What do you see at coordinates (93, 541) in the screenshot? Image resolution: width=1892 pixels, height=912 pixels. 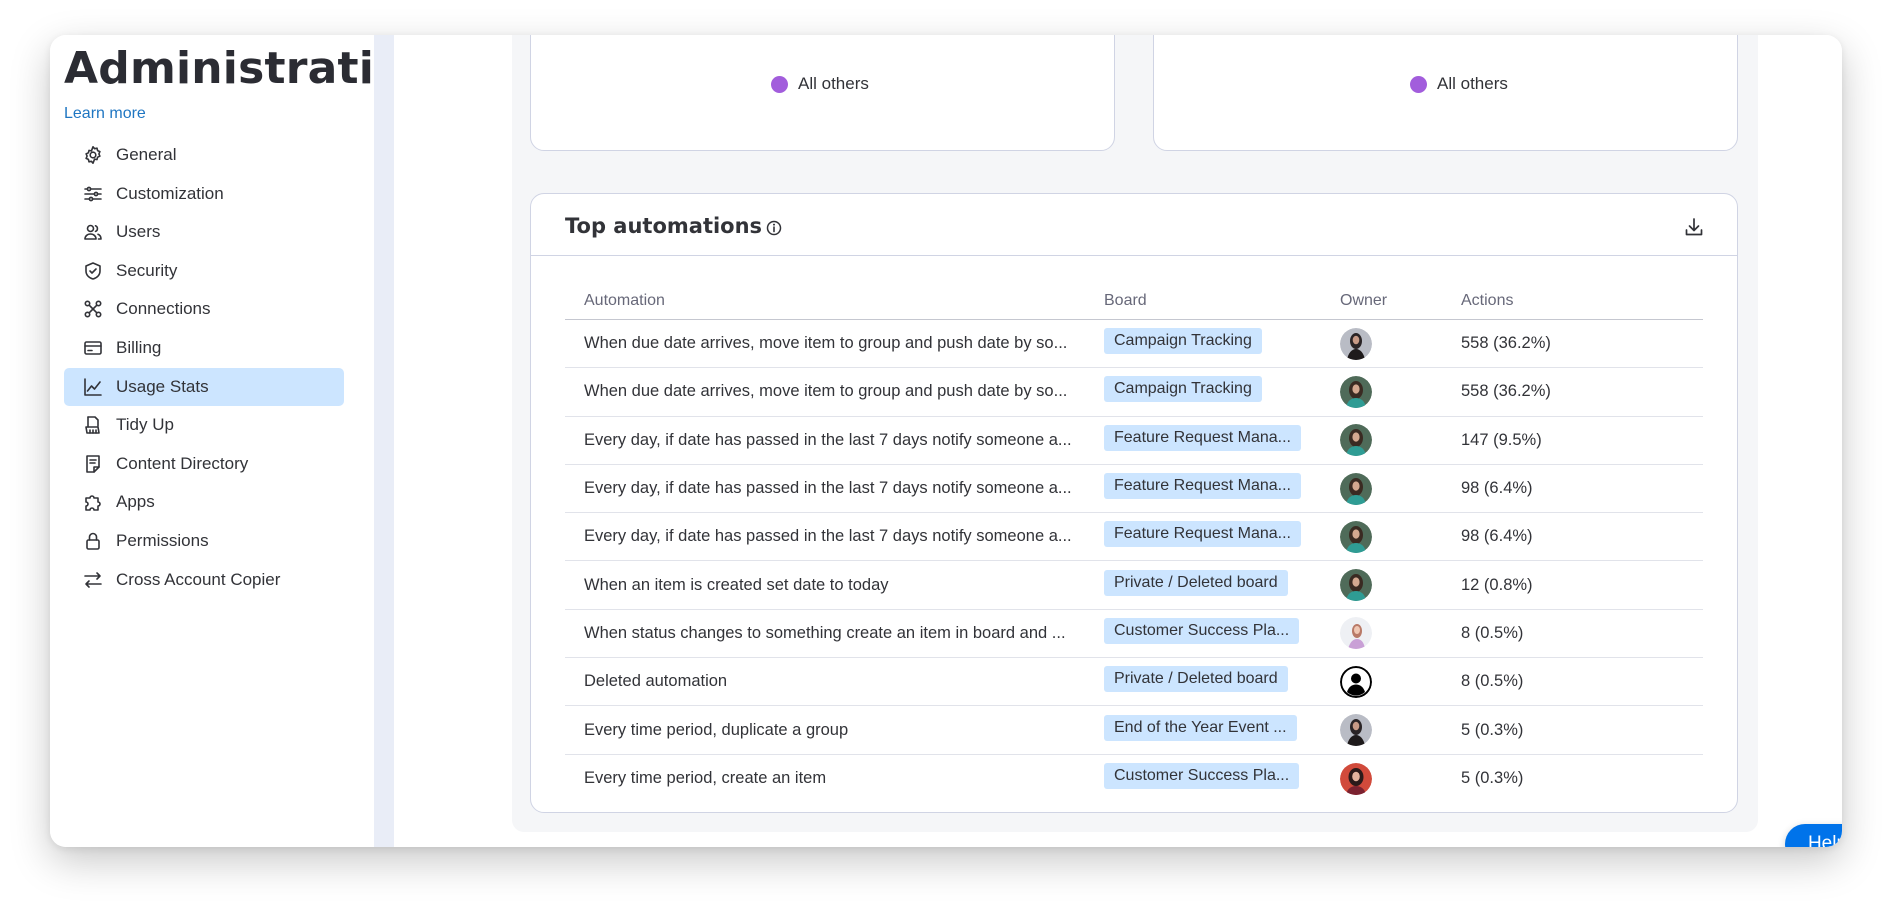 I see `lock-icon` at bounding box center [93, 541].